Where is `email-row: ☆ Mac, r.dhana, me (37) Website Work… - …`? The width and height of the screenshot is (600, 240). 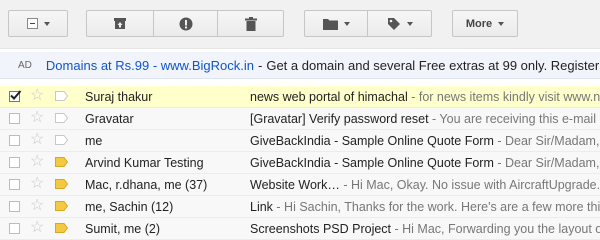
email-row: ☆ Mac, r.dhana, me (37) Website Work… - … is located at coordinates (300, 185).